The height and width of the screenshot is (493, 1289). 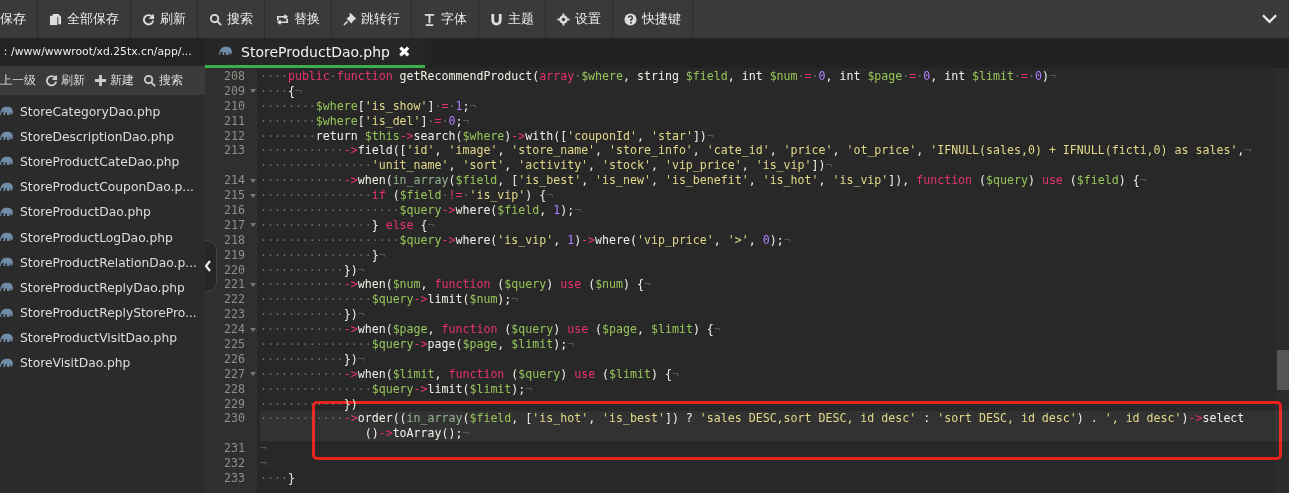 I want to click on files-icon, so click(x=55, y=19).